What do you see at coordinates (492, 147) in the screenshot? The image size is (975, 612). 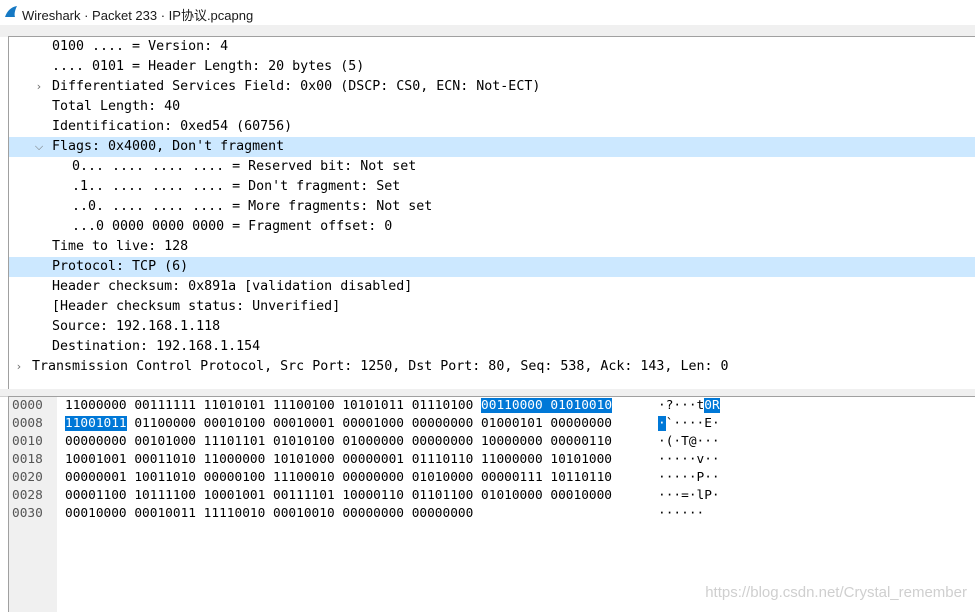 I see `tree-row-flags: ⌵ Flags: 0x4000, Don't fragment` at bounding box center [492, 147].